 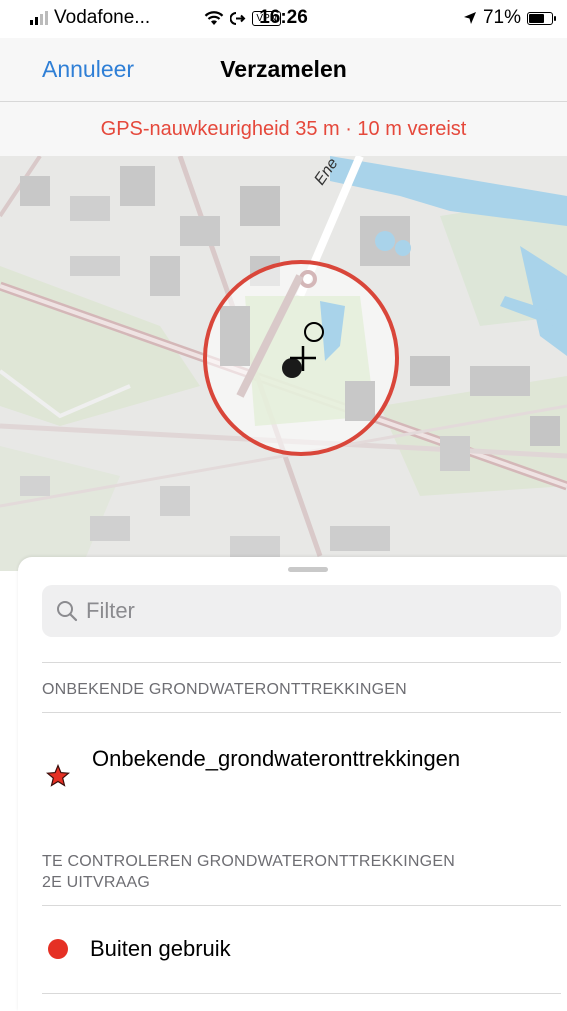 I want to click on list-item-buiten-gebruik: Buiten gebruik, so click(x=304, y=949).